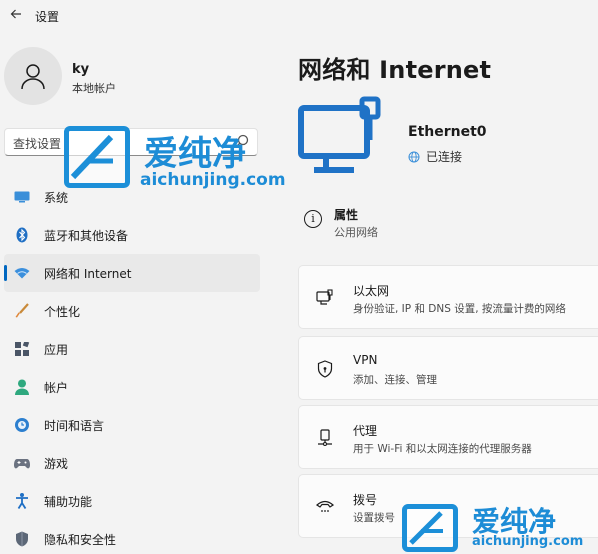  I want to click on sidebar-item-accounts: 帐户, so click(132, 387).